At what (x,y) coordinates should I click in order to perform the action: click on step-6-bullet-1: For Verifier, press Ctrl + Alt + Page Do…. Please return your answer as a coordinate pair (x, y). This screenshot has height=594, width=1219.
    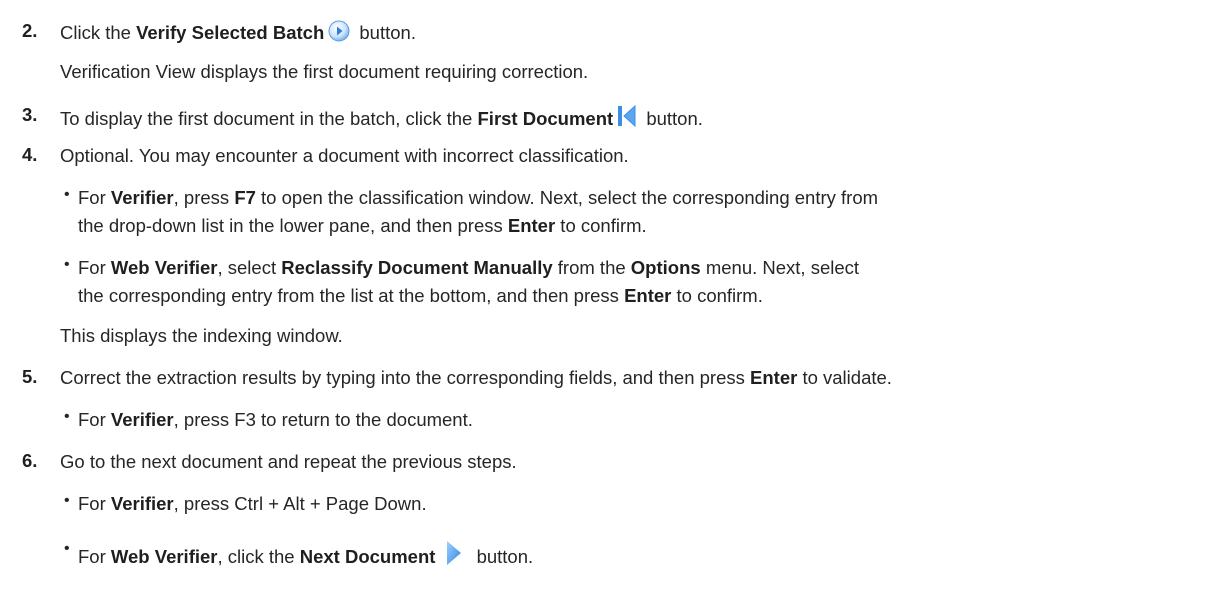
    Looking at the image, I should click on (252, 503).